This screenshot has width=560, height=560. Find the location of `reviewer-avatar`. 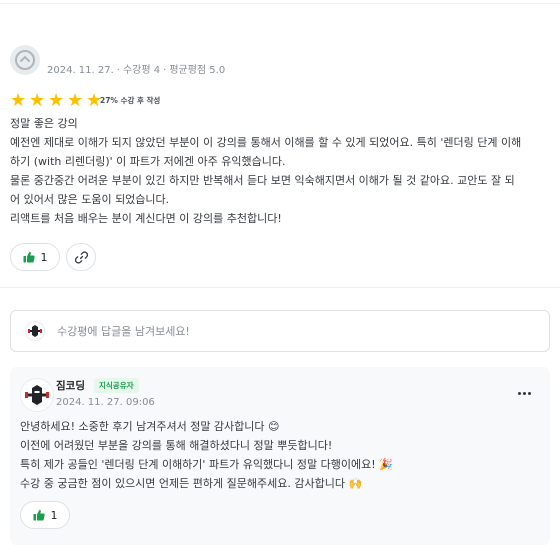

reviewer-avatar is located at coordinates (25, 60).